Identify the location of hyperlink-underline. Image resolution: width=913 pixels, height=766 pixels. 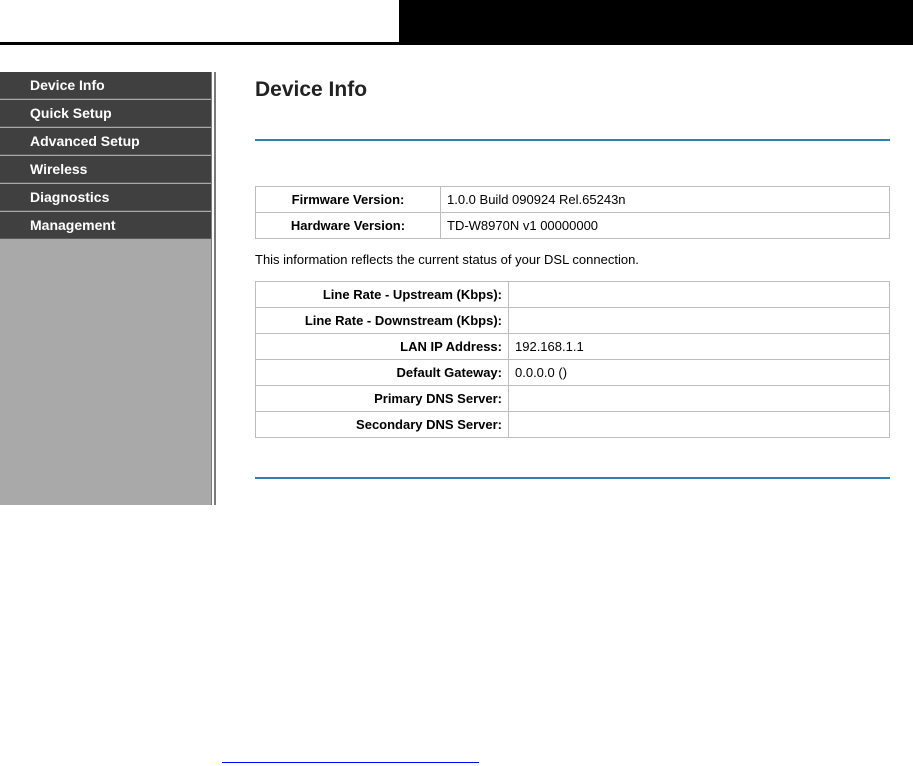
(350, 762).